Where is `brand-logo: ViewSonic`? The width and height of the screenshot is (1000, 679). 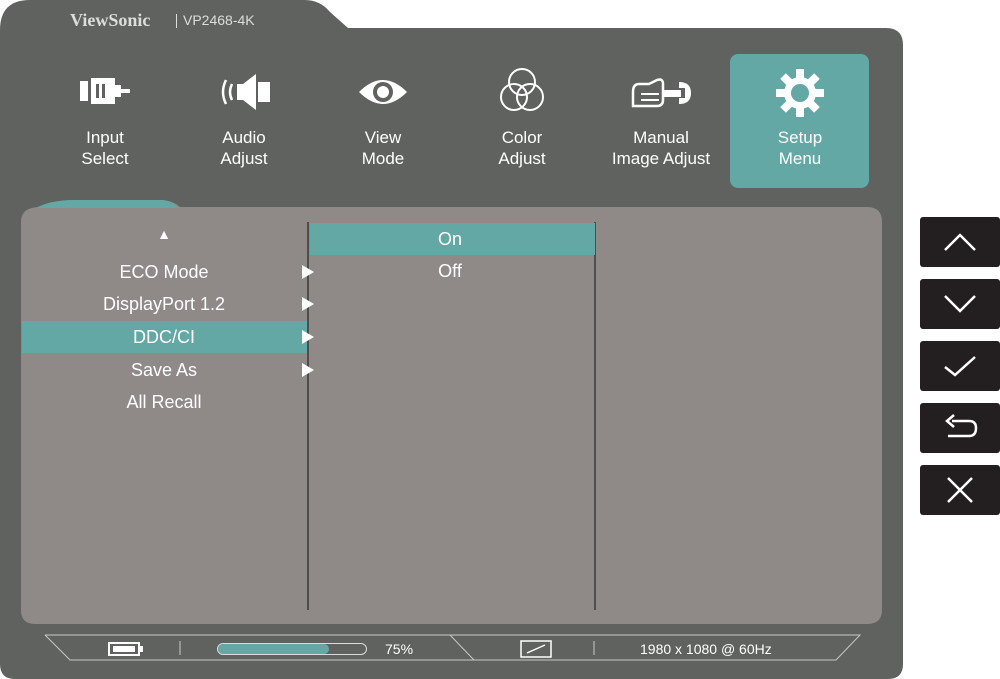 brand-logo: ViewSonic is located at coordinates (110, 20).